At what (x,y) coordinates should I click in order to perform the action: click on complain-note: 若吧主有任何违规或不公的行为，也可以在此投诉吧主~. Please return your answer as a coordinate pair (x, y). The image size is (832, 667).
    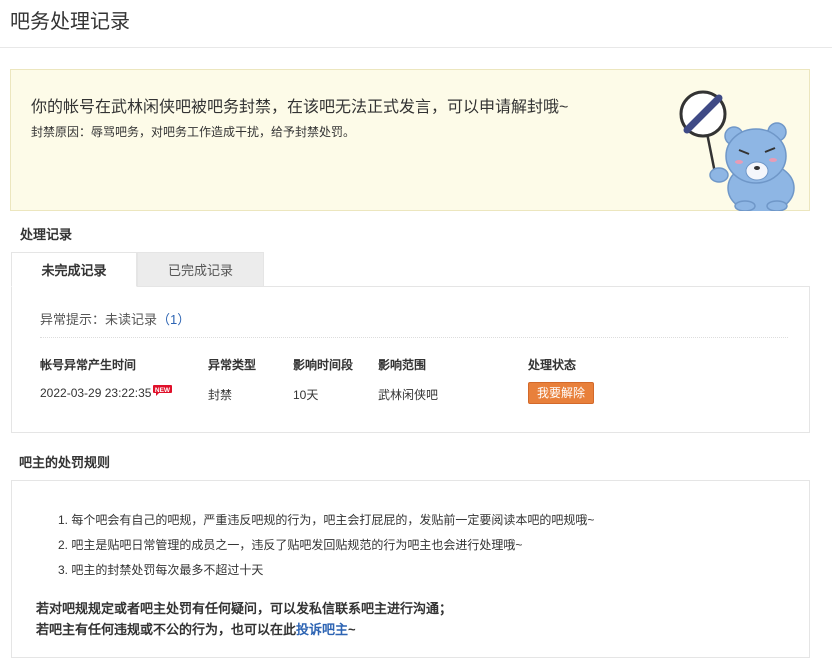
    Looking at the image, I should click on (196, 628).